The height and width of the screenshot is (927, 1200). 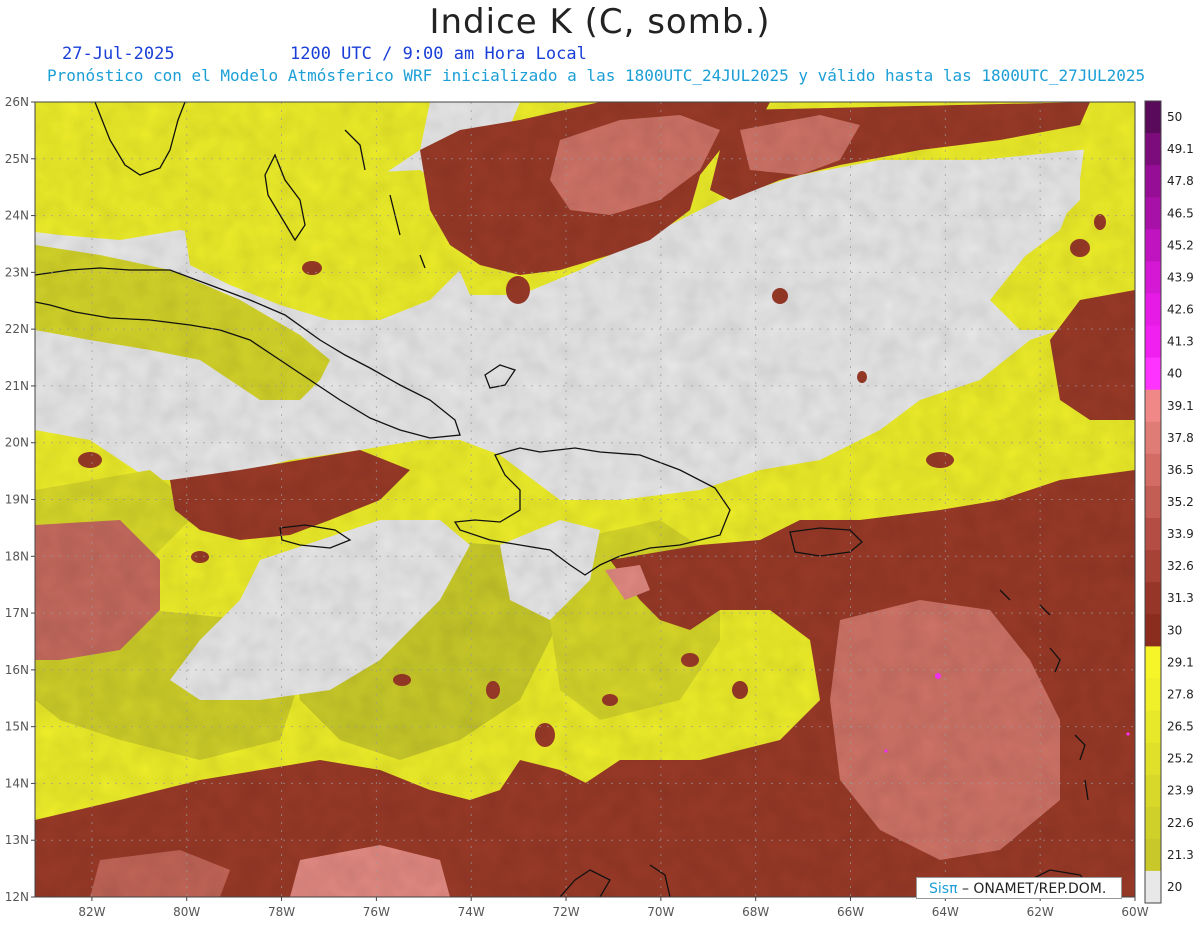 What do you see at coordinates (1174, 117) in the screenshot?
I see `colorbar-label: 50` at bounding box center [1174, 117].